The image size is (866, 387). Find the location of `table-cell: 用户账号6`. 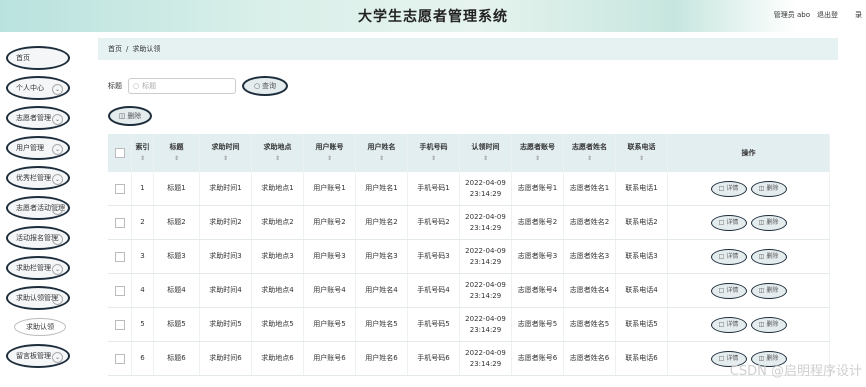

table-cell: 用户账号6 is located at coordinates (330, 358).